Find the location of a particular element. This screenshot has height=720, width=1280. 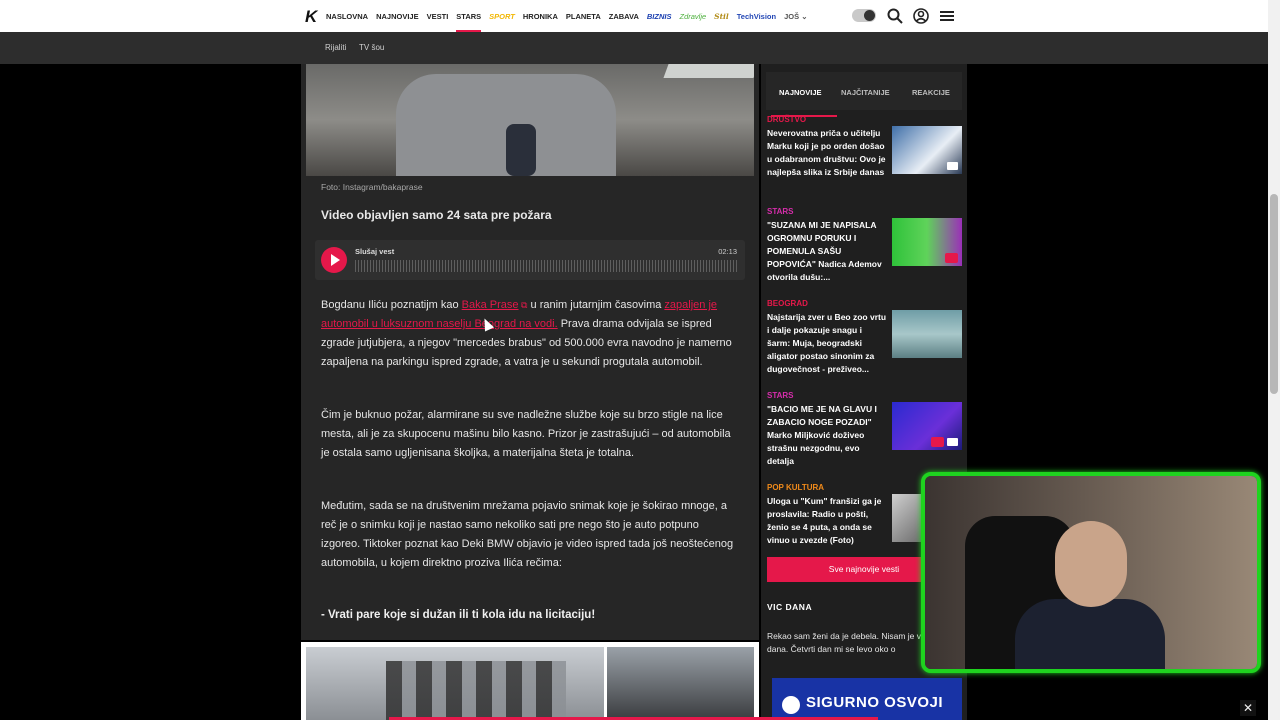

audio-player: Slušaj vest 02:13 is located at coordinates (530, 260).